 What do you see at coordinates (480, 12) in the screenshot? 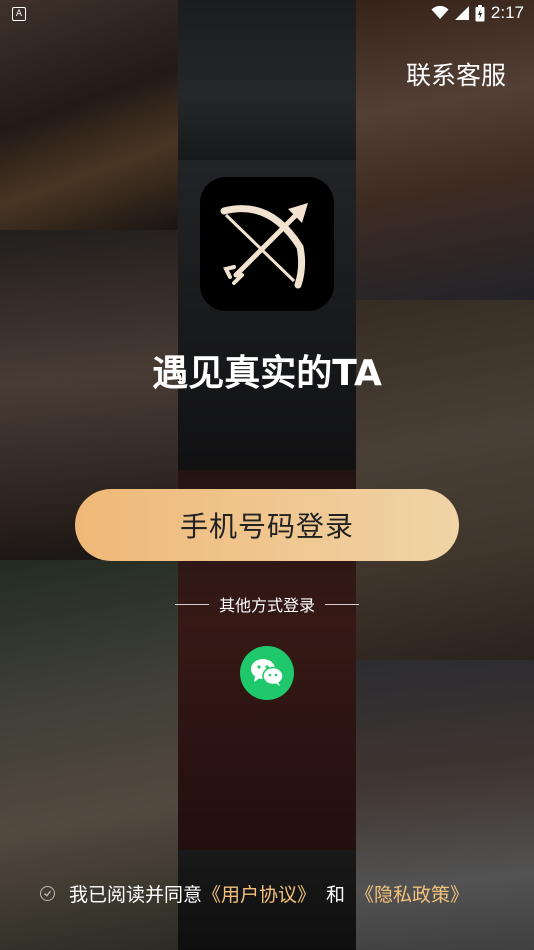
I see `battery-icon` at bounding box center [480, 12].